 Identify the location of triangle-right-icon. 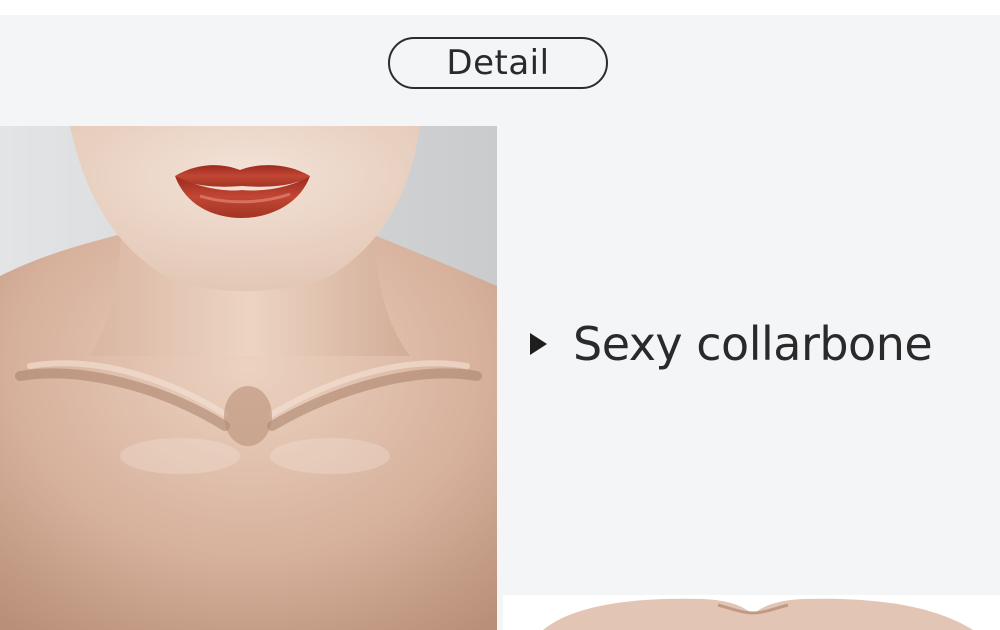
(538, 344).